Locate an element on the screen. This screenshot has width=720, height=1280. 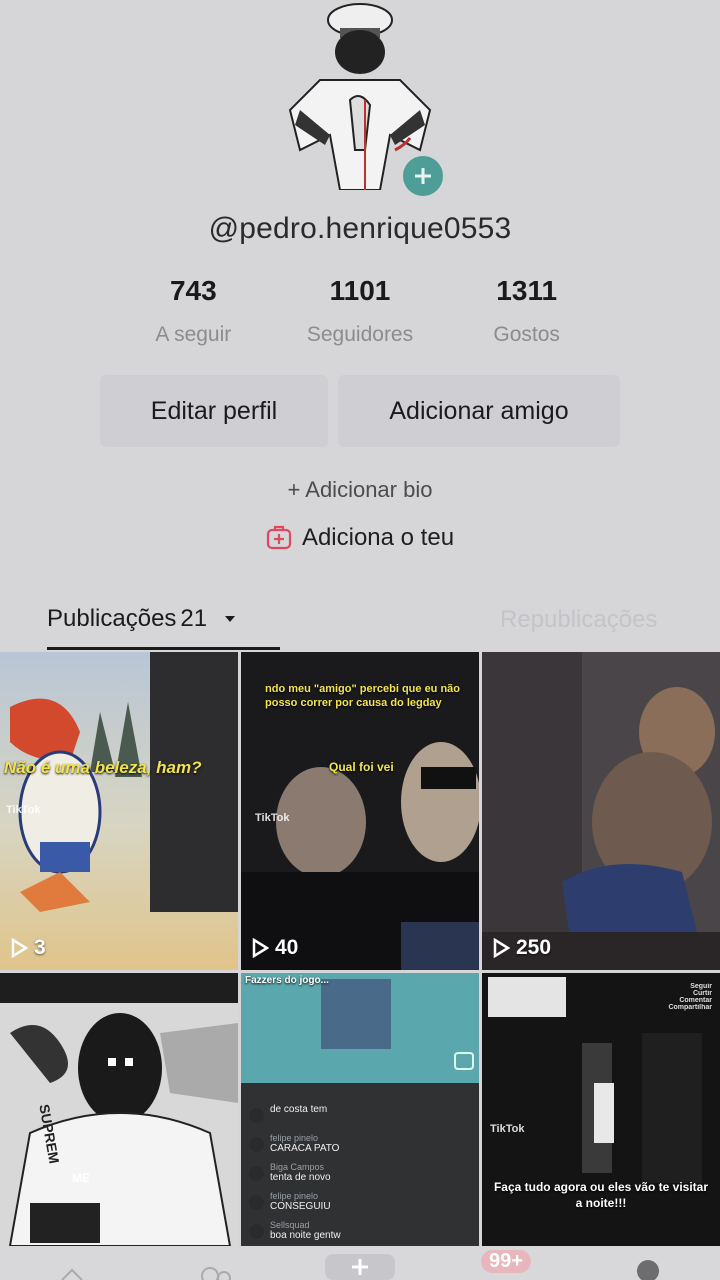
add-link-label: Adiciona o teu is located at coordinates (378, 537).